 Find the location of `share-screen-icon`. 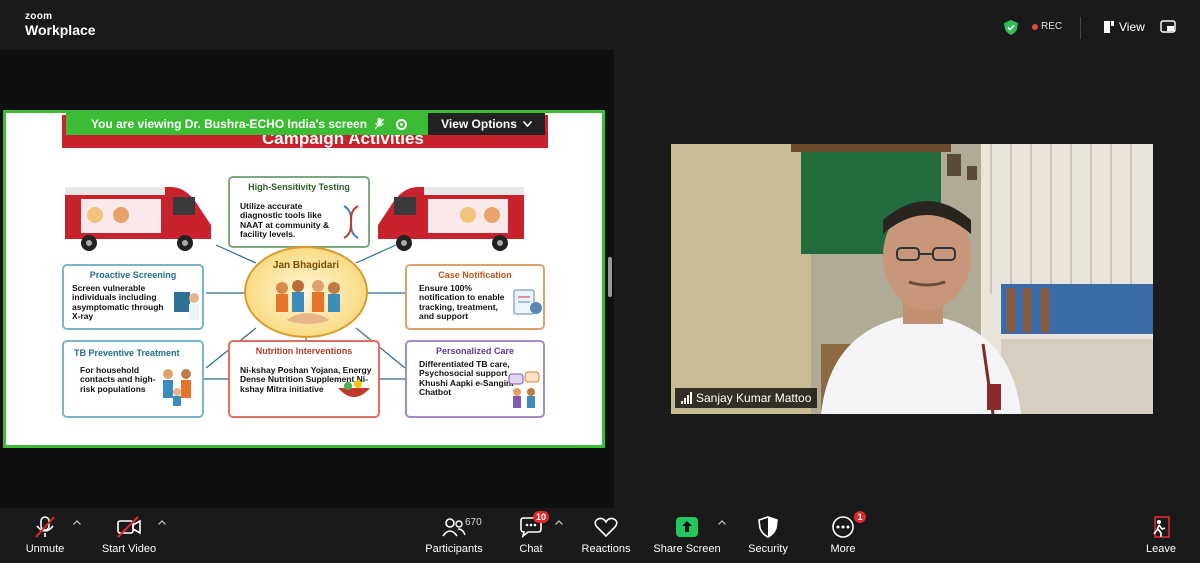

share-screen-icon is located at coordinates (687, 527).